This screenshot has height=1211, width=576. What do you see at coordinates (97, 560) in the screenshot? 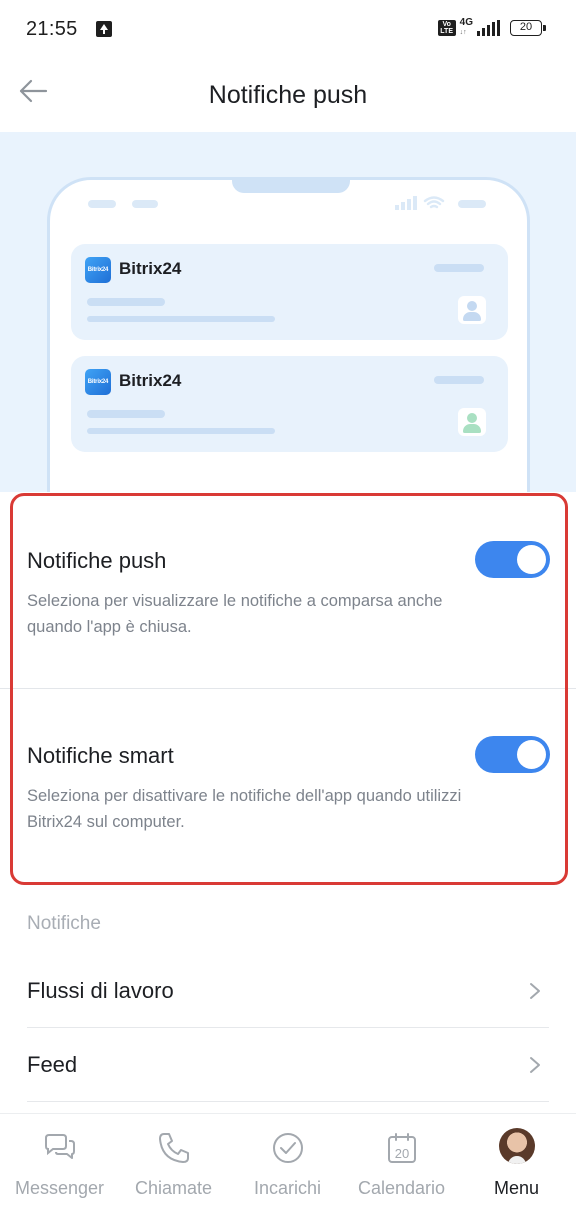
I see `setting-title: Notifiche push` at bounding box center [97, 560].